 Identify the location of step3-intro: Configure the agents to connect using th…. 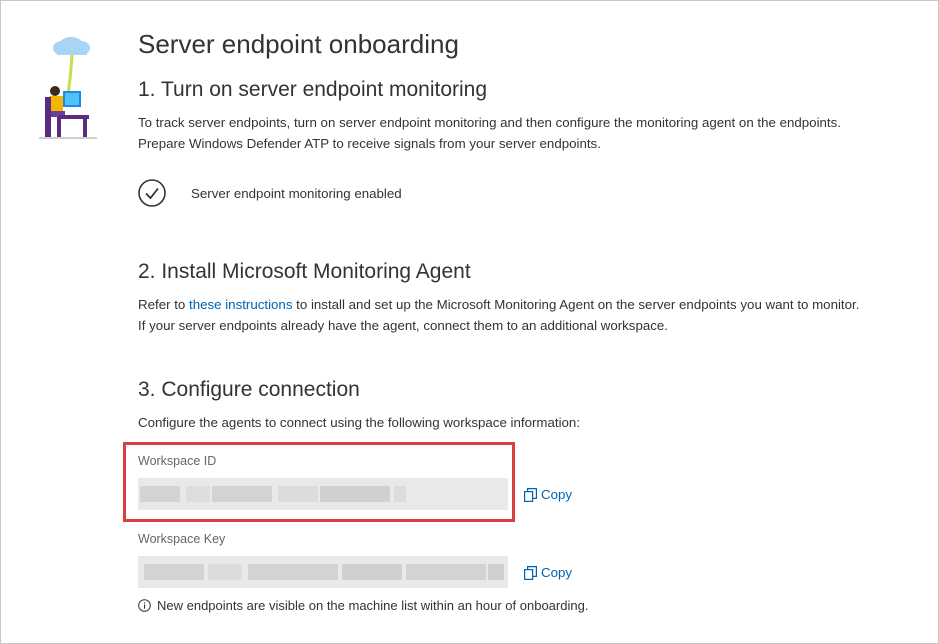
(359, 422).